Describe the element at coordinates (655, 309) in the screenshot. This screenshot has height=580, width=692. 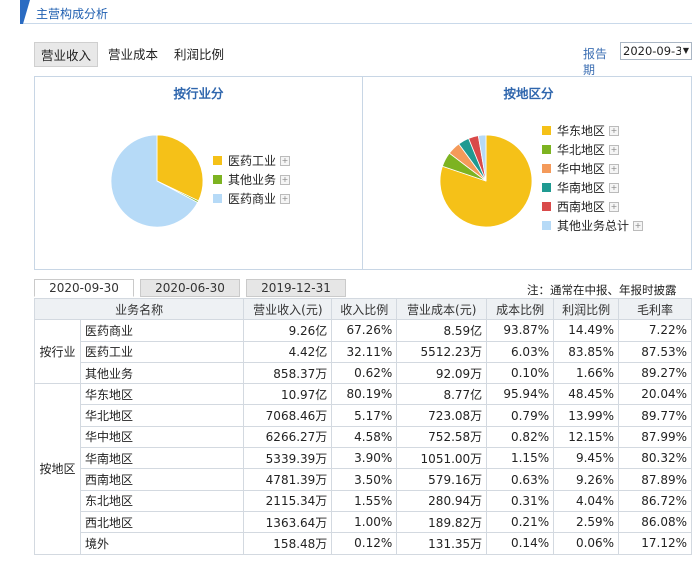
I see `header-gross-margin: 毛利率` at that location.